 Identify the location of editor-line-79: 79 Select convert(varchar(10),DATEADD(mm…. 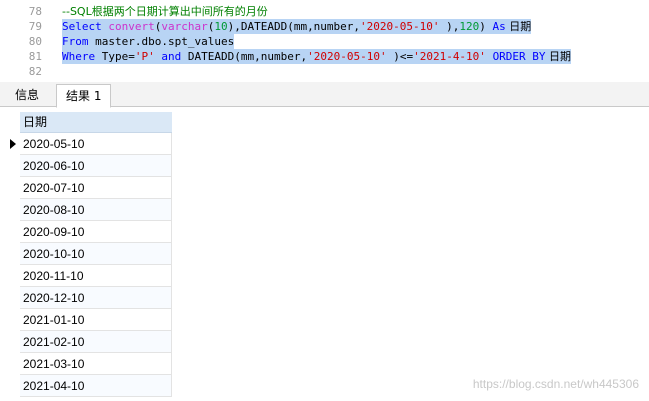
(324, 26).